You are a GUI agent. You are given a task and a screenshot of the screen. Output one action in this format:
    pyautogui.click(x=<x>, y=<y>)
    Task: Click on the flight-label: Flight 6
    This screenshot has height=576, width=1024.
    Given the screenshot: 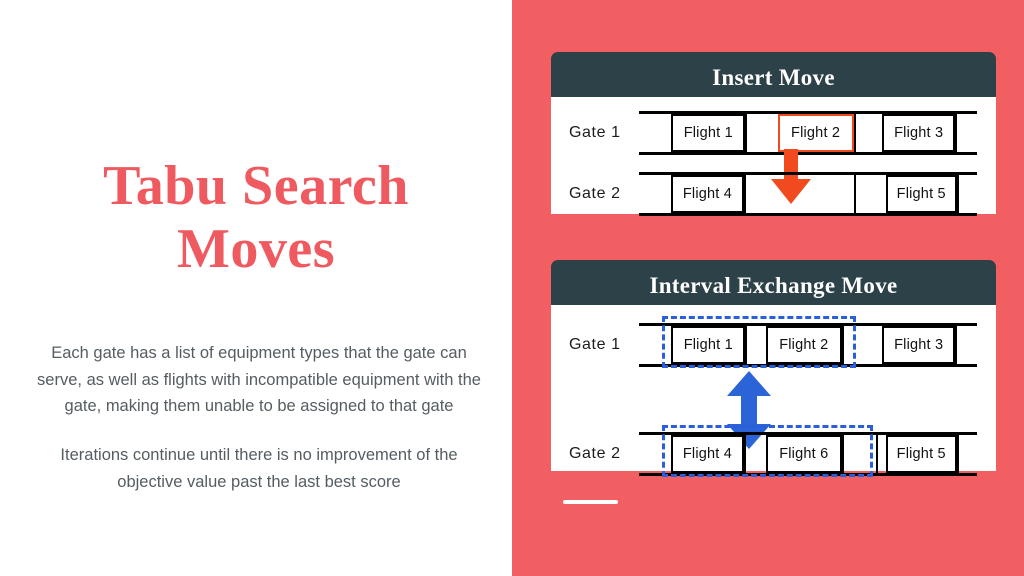 What is the action you would take?
    pyautogui.click(x=804, y=454)
    